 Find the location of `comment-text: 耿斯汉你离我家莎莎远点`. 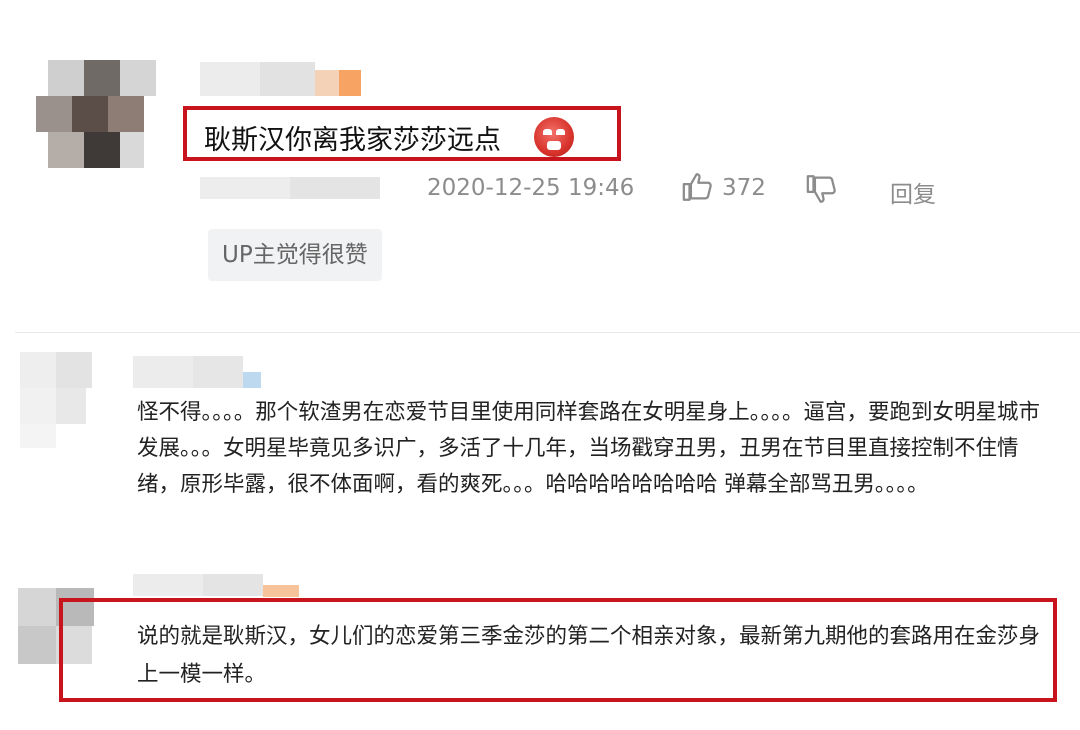

comment-text: 耿斯汉你离我家莎莎远点 is located at coordinates (352, 140).